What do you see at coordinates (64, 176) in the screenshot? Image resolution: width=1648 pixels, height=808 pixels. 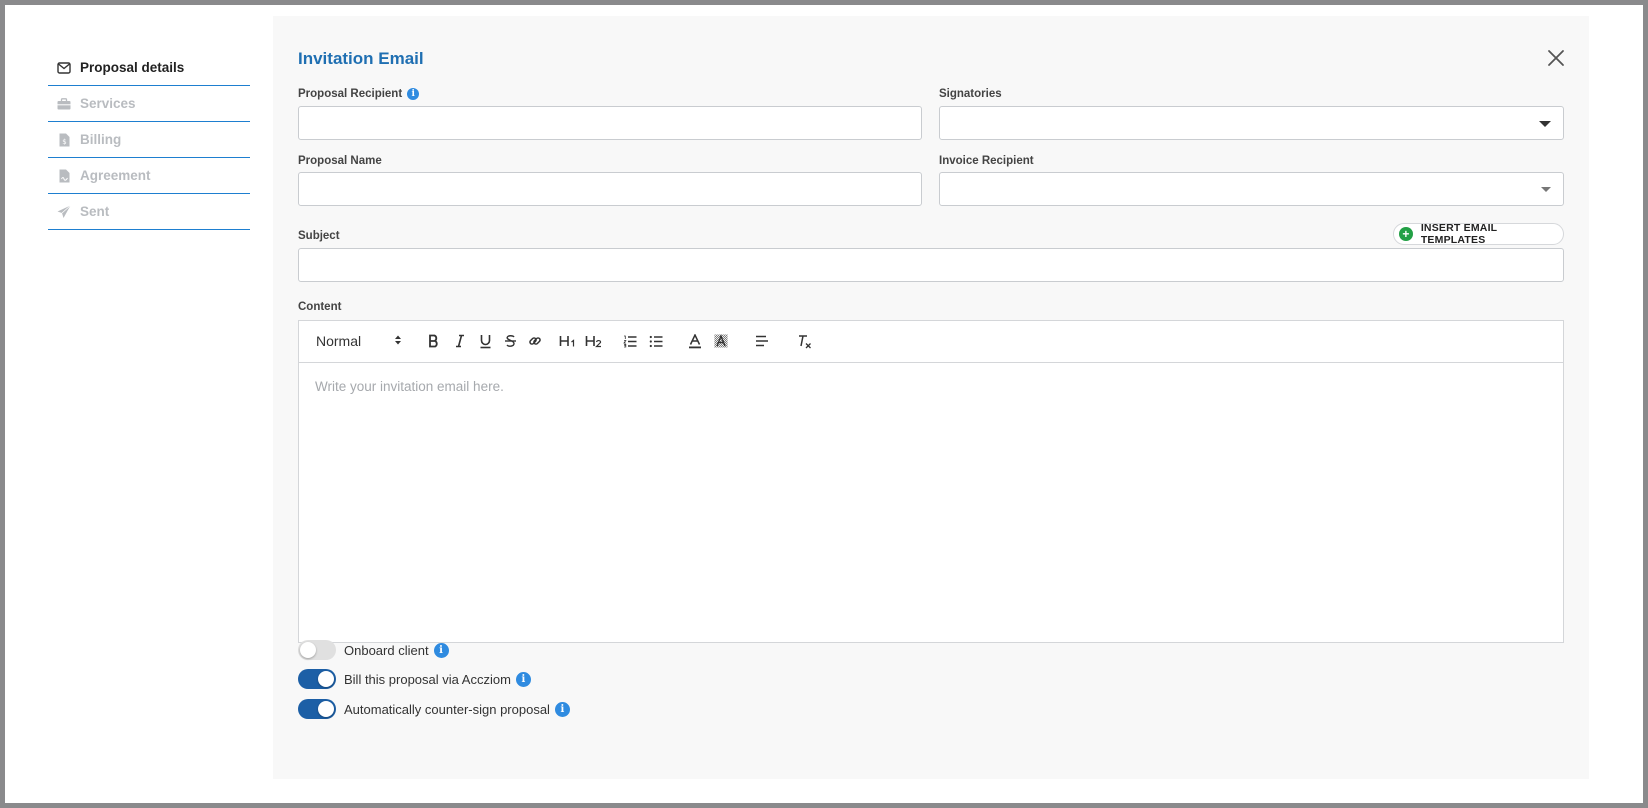 I see `document-signature-icon` at bounding box center [64, 176].